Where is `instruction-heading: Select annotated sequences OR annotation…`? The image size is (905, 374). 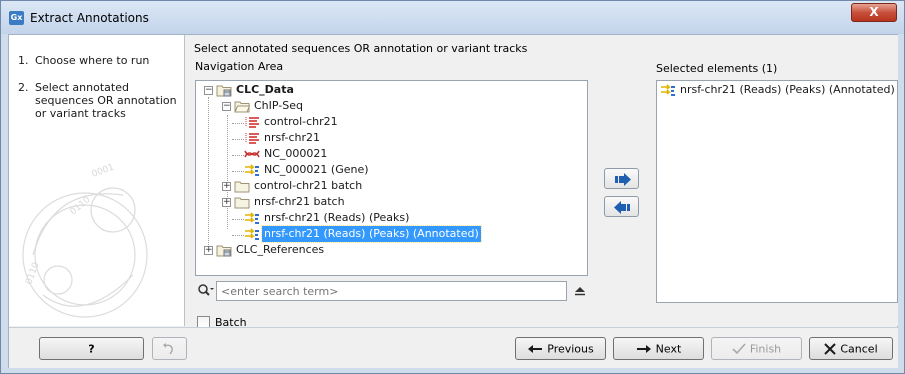
instruction-heading: Select annotated sequences OR annotation… is located at coordinates (361, 48).